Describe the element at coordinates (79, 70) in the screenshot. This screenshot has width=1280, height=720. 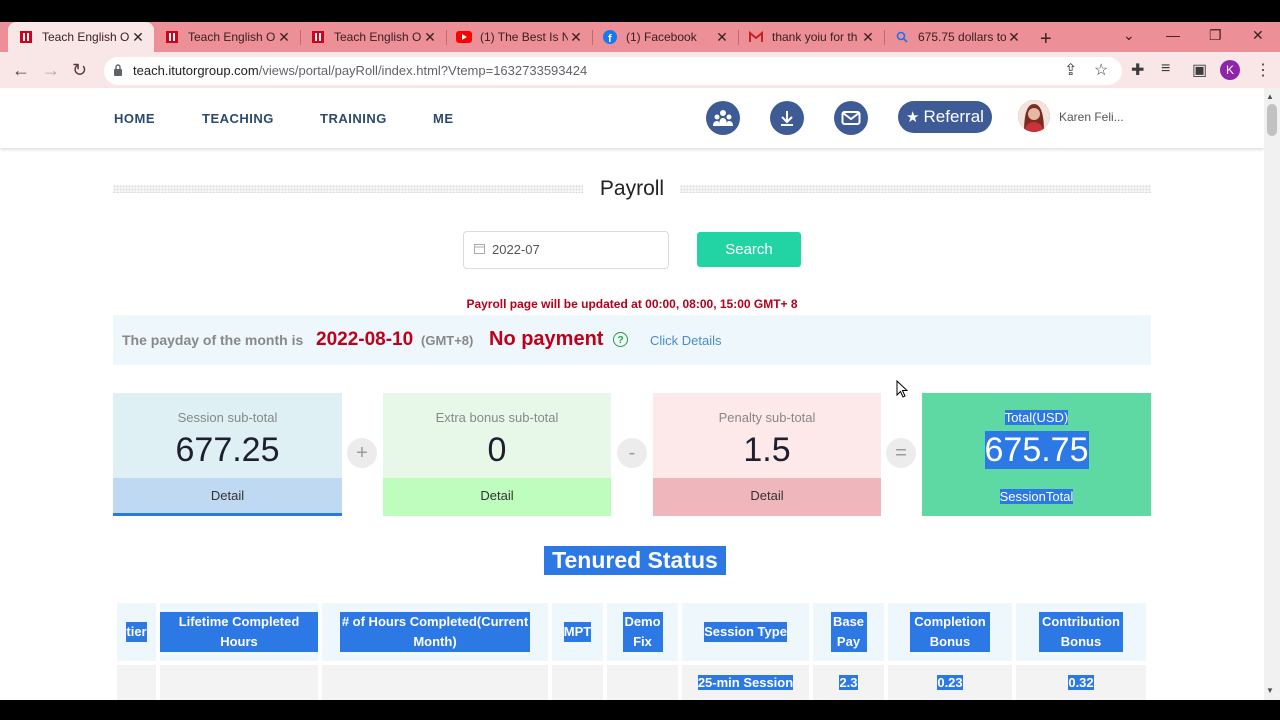
I see `reload-icon: ↻` at that location.